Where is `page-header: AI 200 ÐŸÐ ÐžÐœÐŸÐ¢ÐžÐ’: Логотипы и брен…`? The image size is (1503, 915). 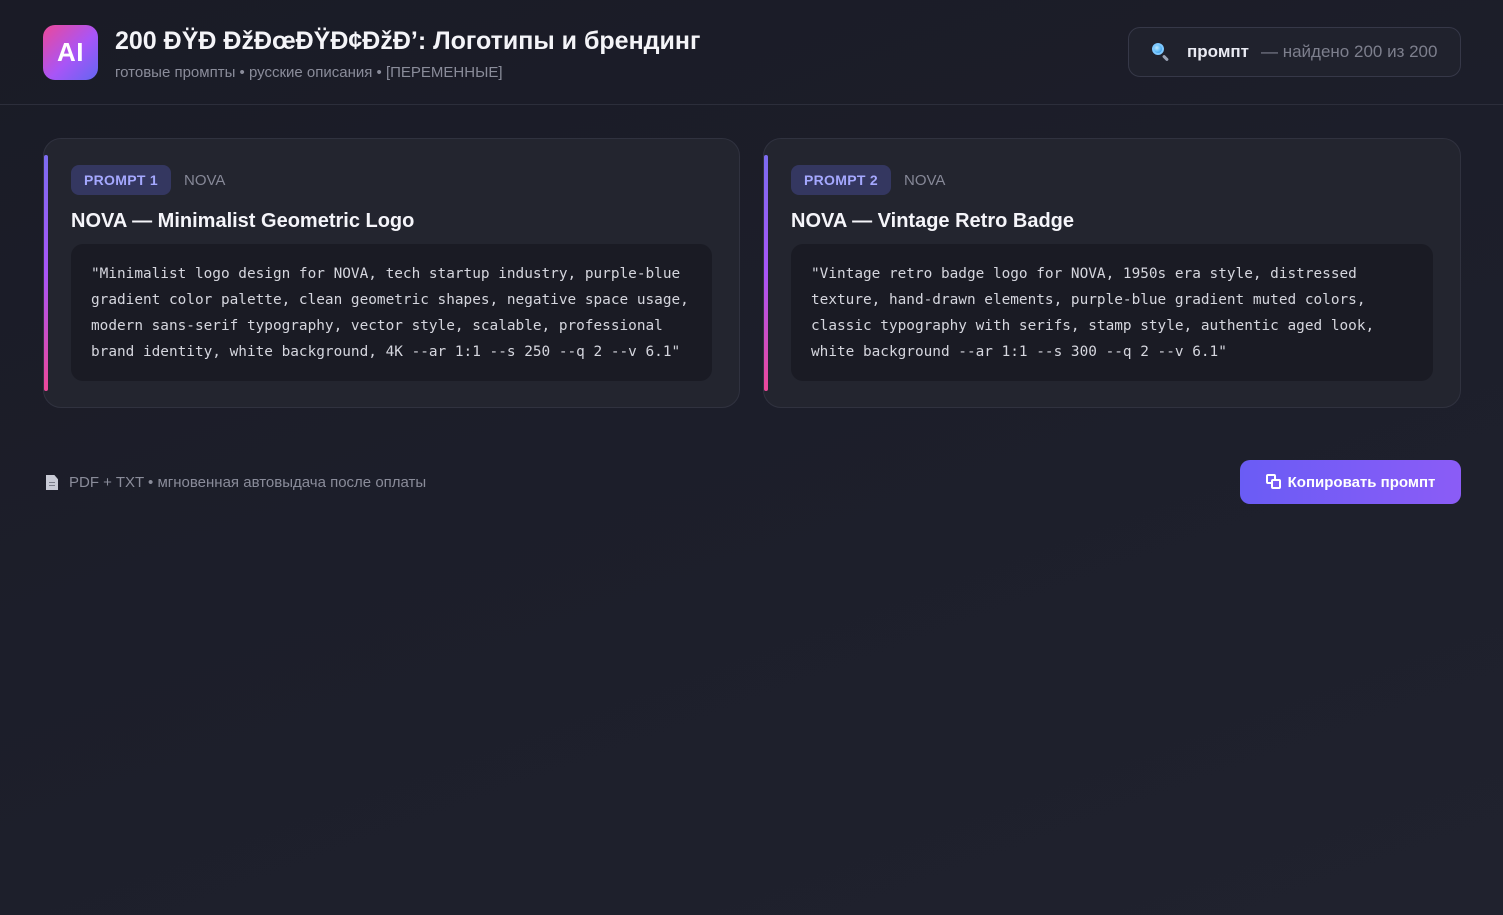 page-header: AI 200 ÐŸÐ ÐžÐœÐŸÐ¢ÐžÐ’: Логотипы и брен… is located at coordinates (751, 52).